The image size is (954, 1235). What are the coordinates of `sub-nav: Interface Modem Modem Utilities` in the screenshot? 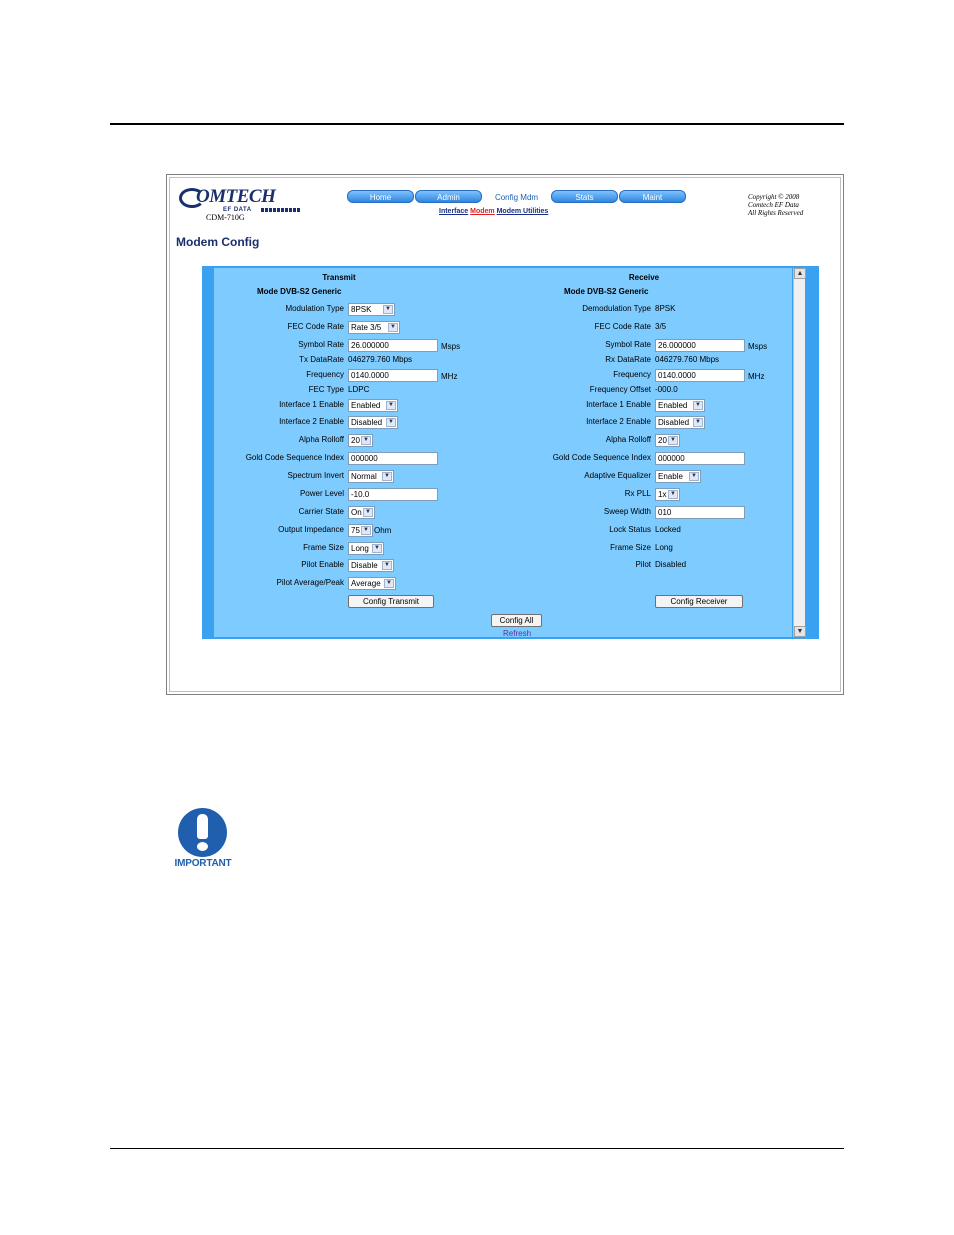 It's located at (493, 211).